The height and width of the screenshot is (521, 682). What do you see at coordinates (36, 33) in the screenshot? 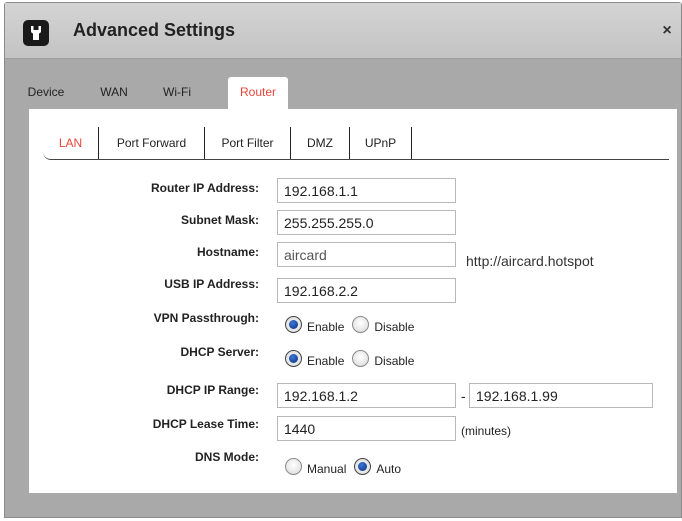
I see `wrench-icon` at bounding box center [36, 33].